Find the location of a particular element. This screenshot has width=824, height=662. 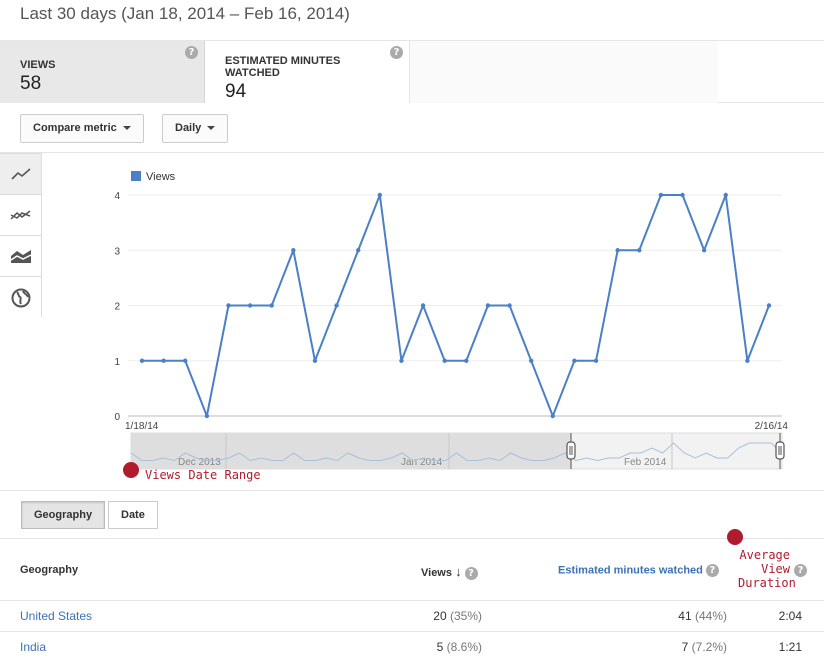

country-link: United States is located at coordinates (56, 616).